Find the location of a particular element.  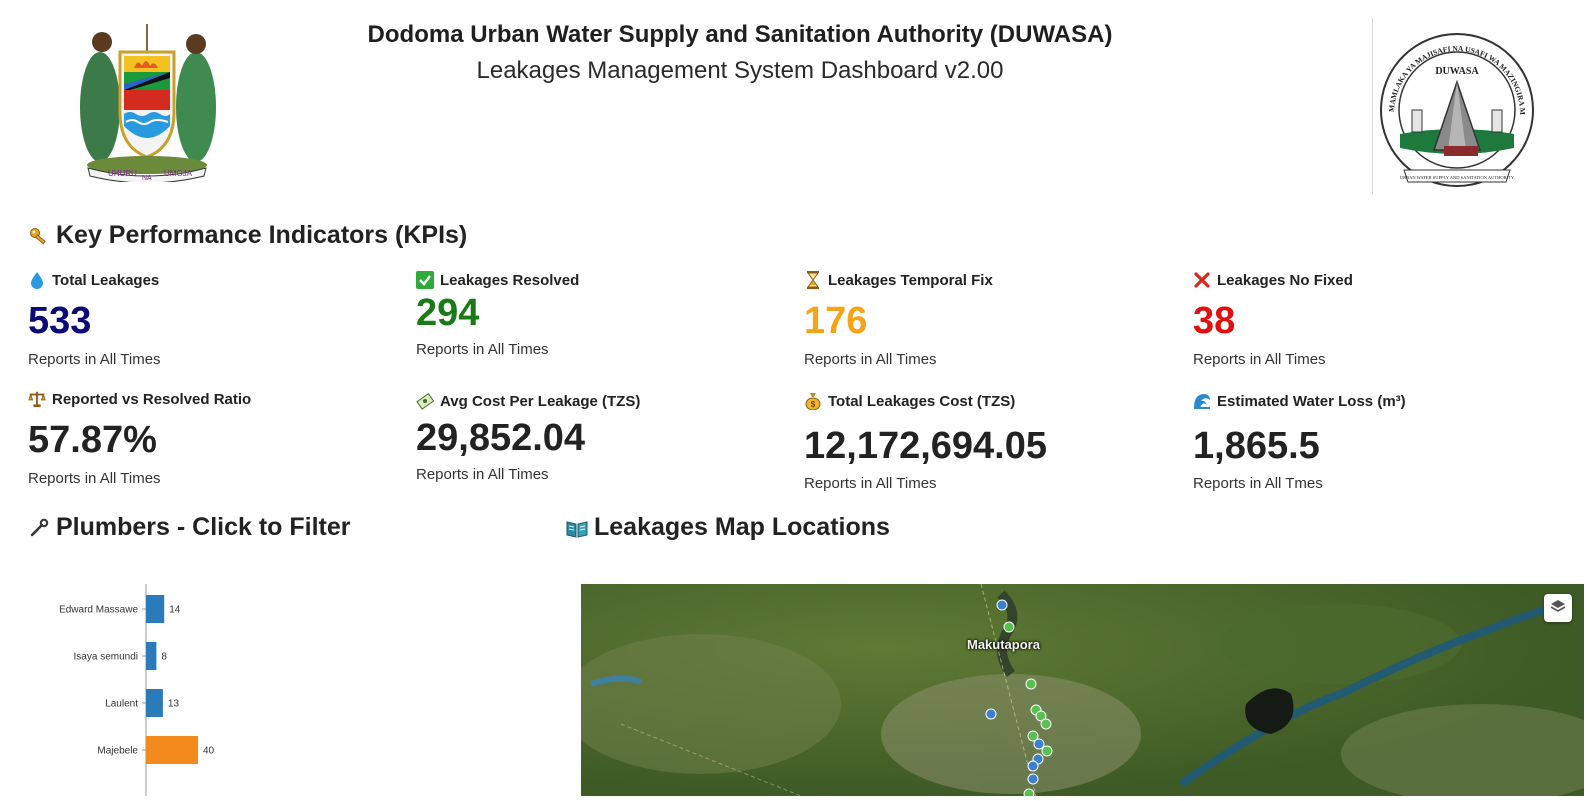

kpi-value: 29,852.04 is located at coordinates (501, 438).